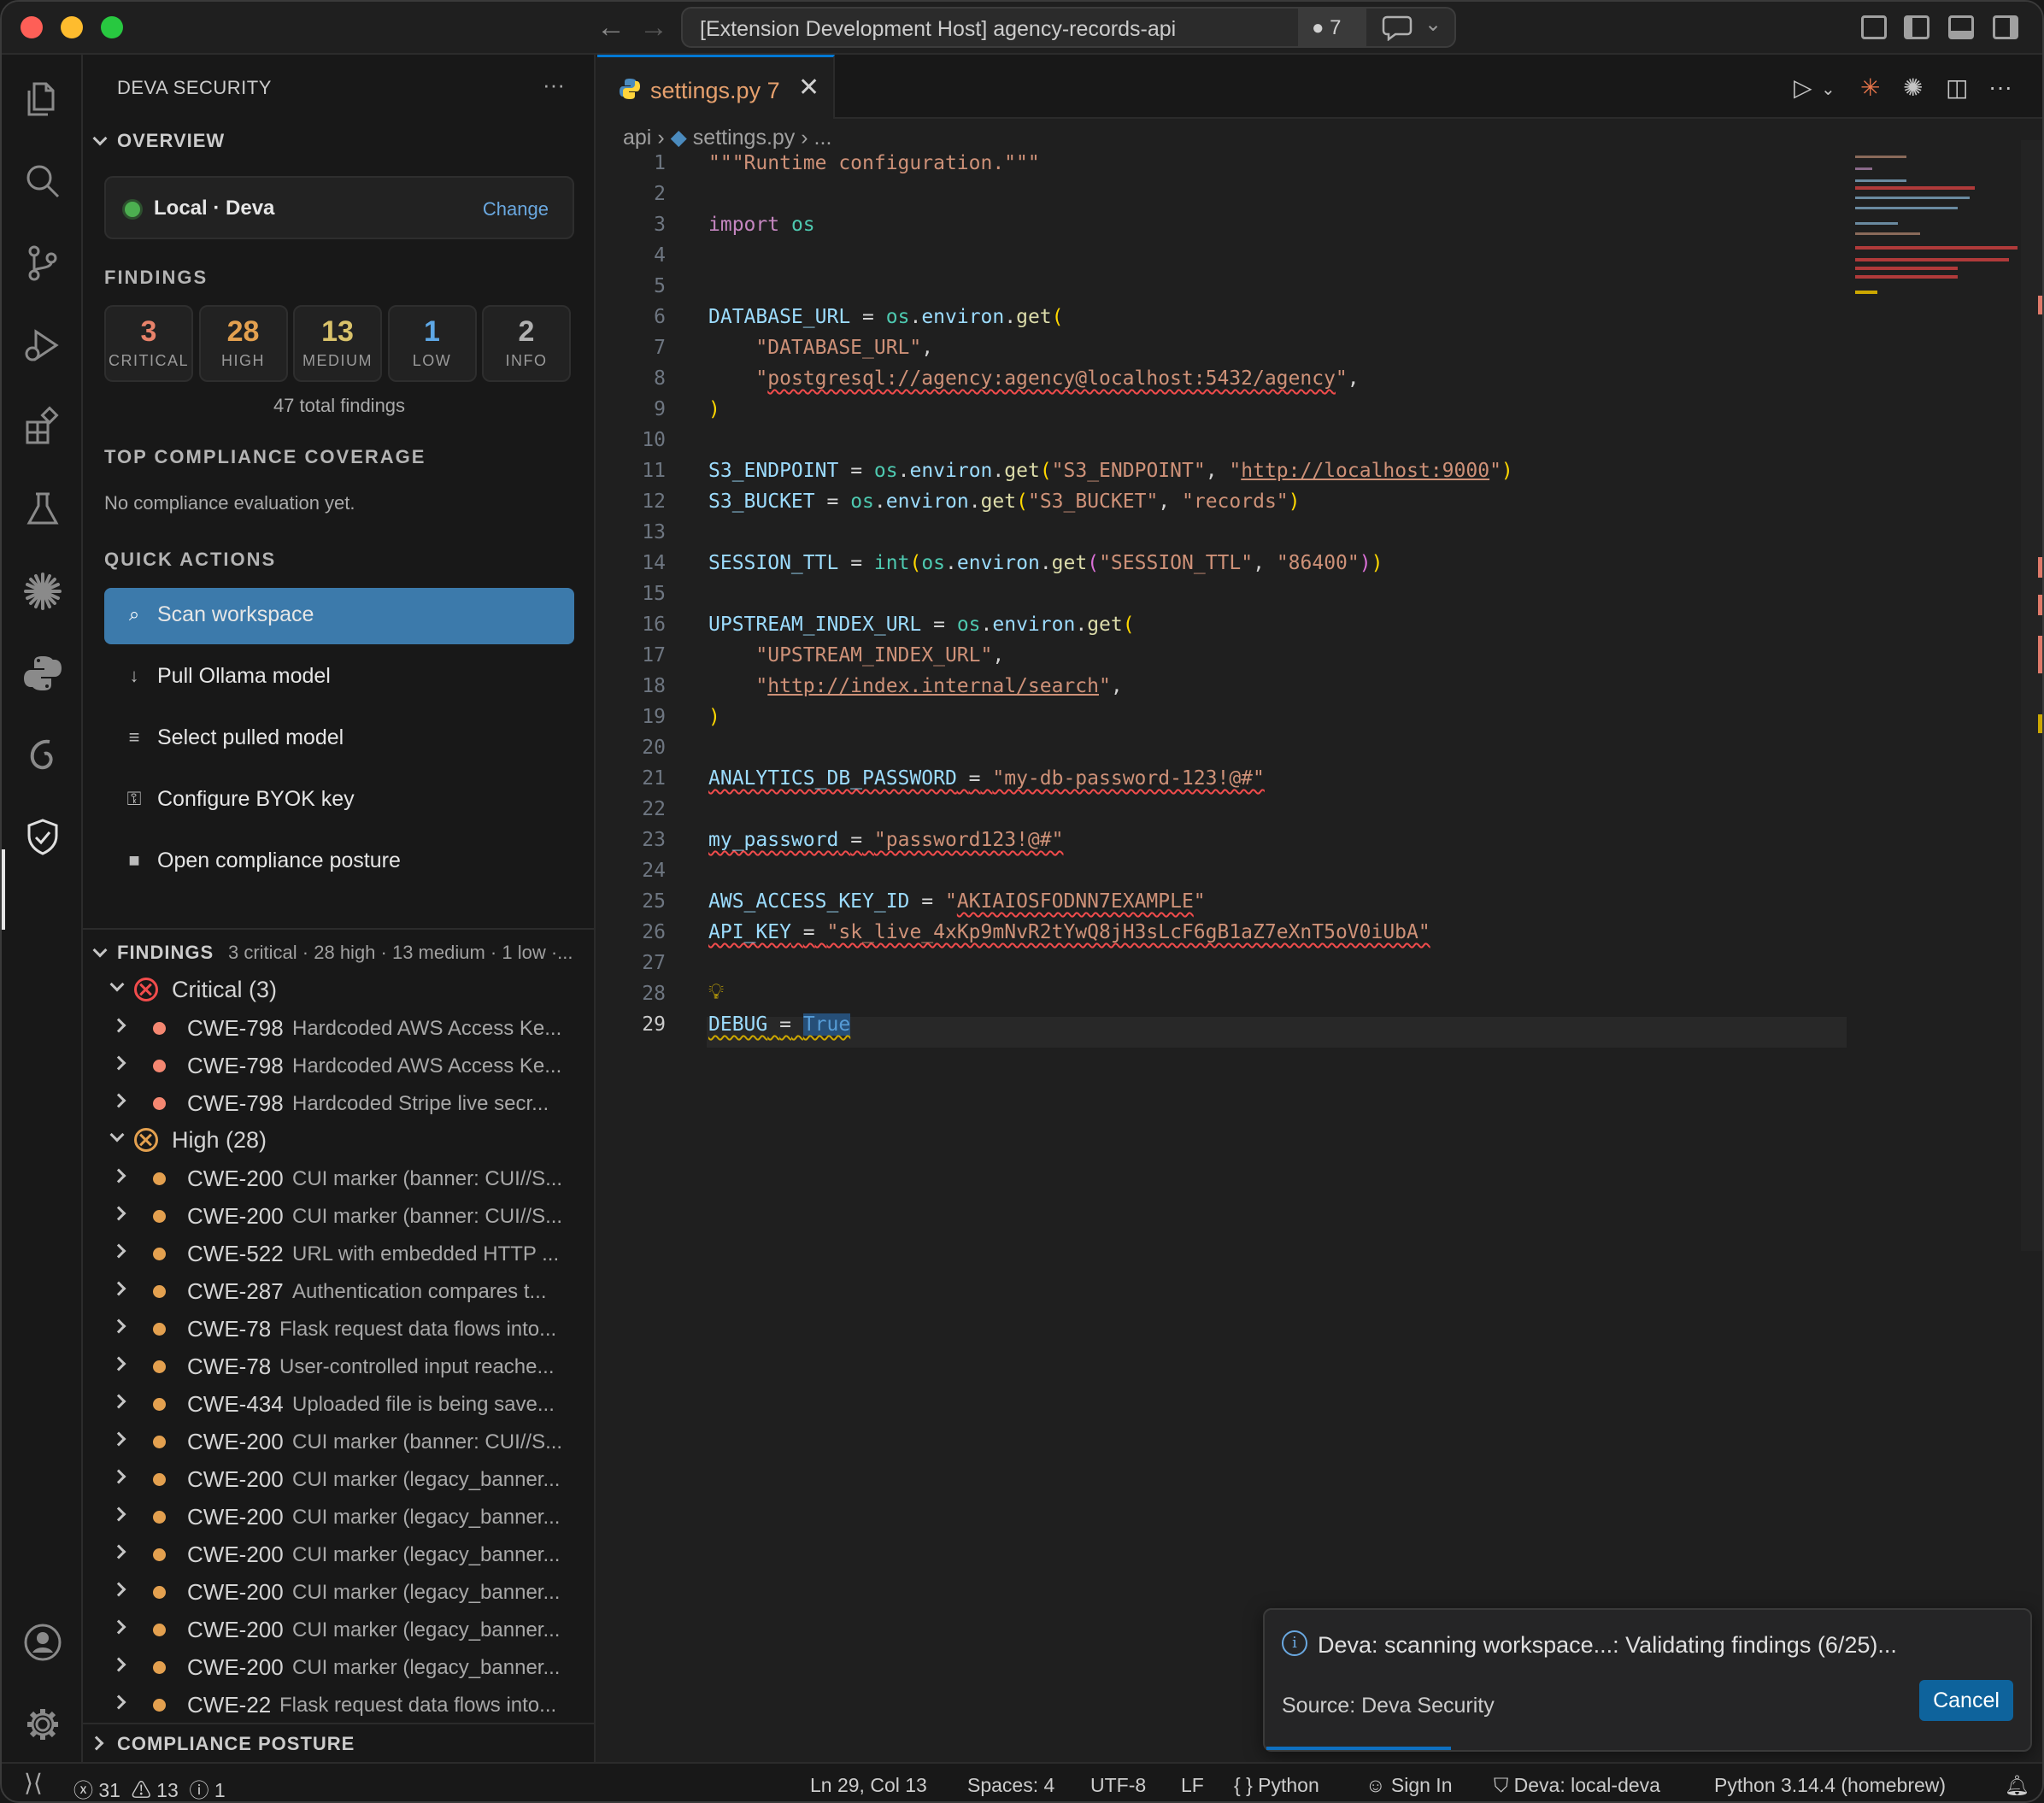 The image size is (2044, 1803). I want to click on bell-icon: 🔔︎, so click(2017, 1786).